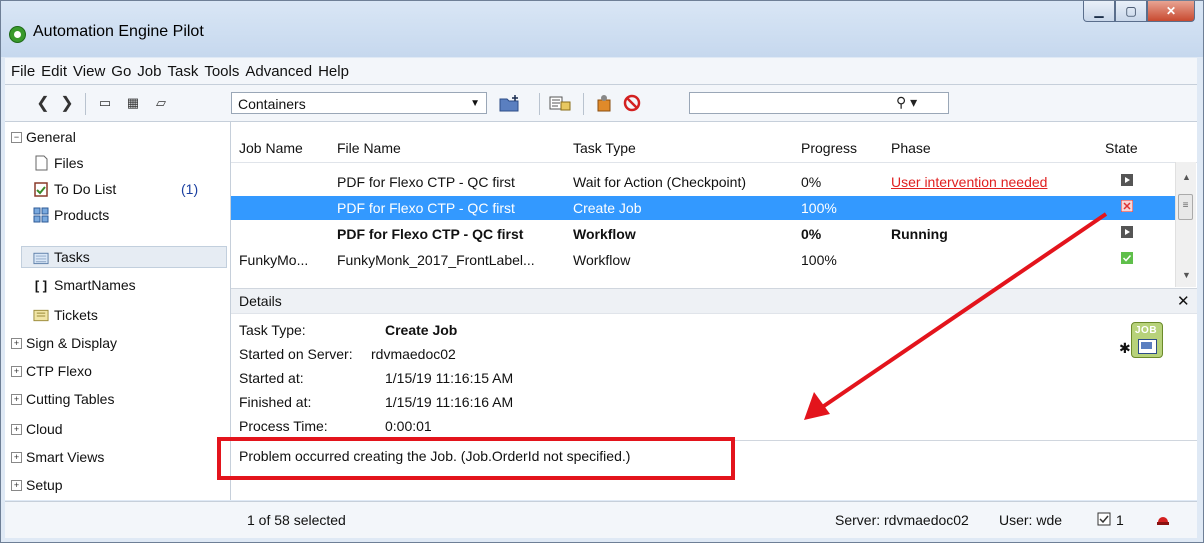  I want to click on collapse-icon: −, so click(16, 137).